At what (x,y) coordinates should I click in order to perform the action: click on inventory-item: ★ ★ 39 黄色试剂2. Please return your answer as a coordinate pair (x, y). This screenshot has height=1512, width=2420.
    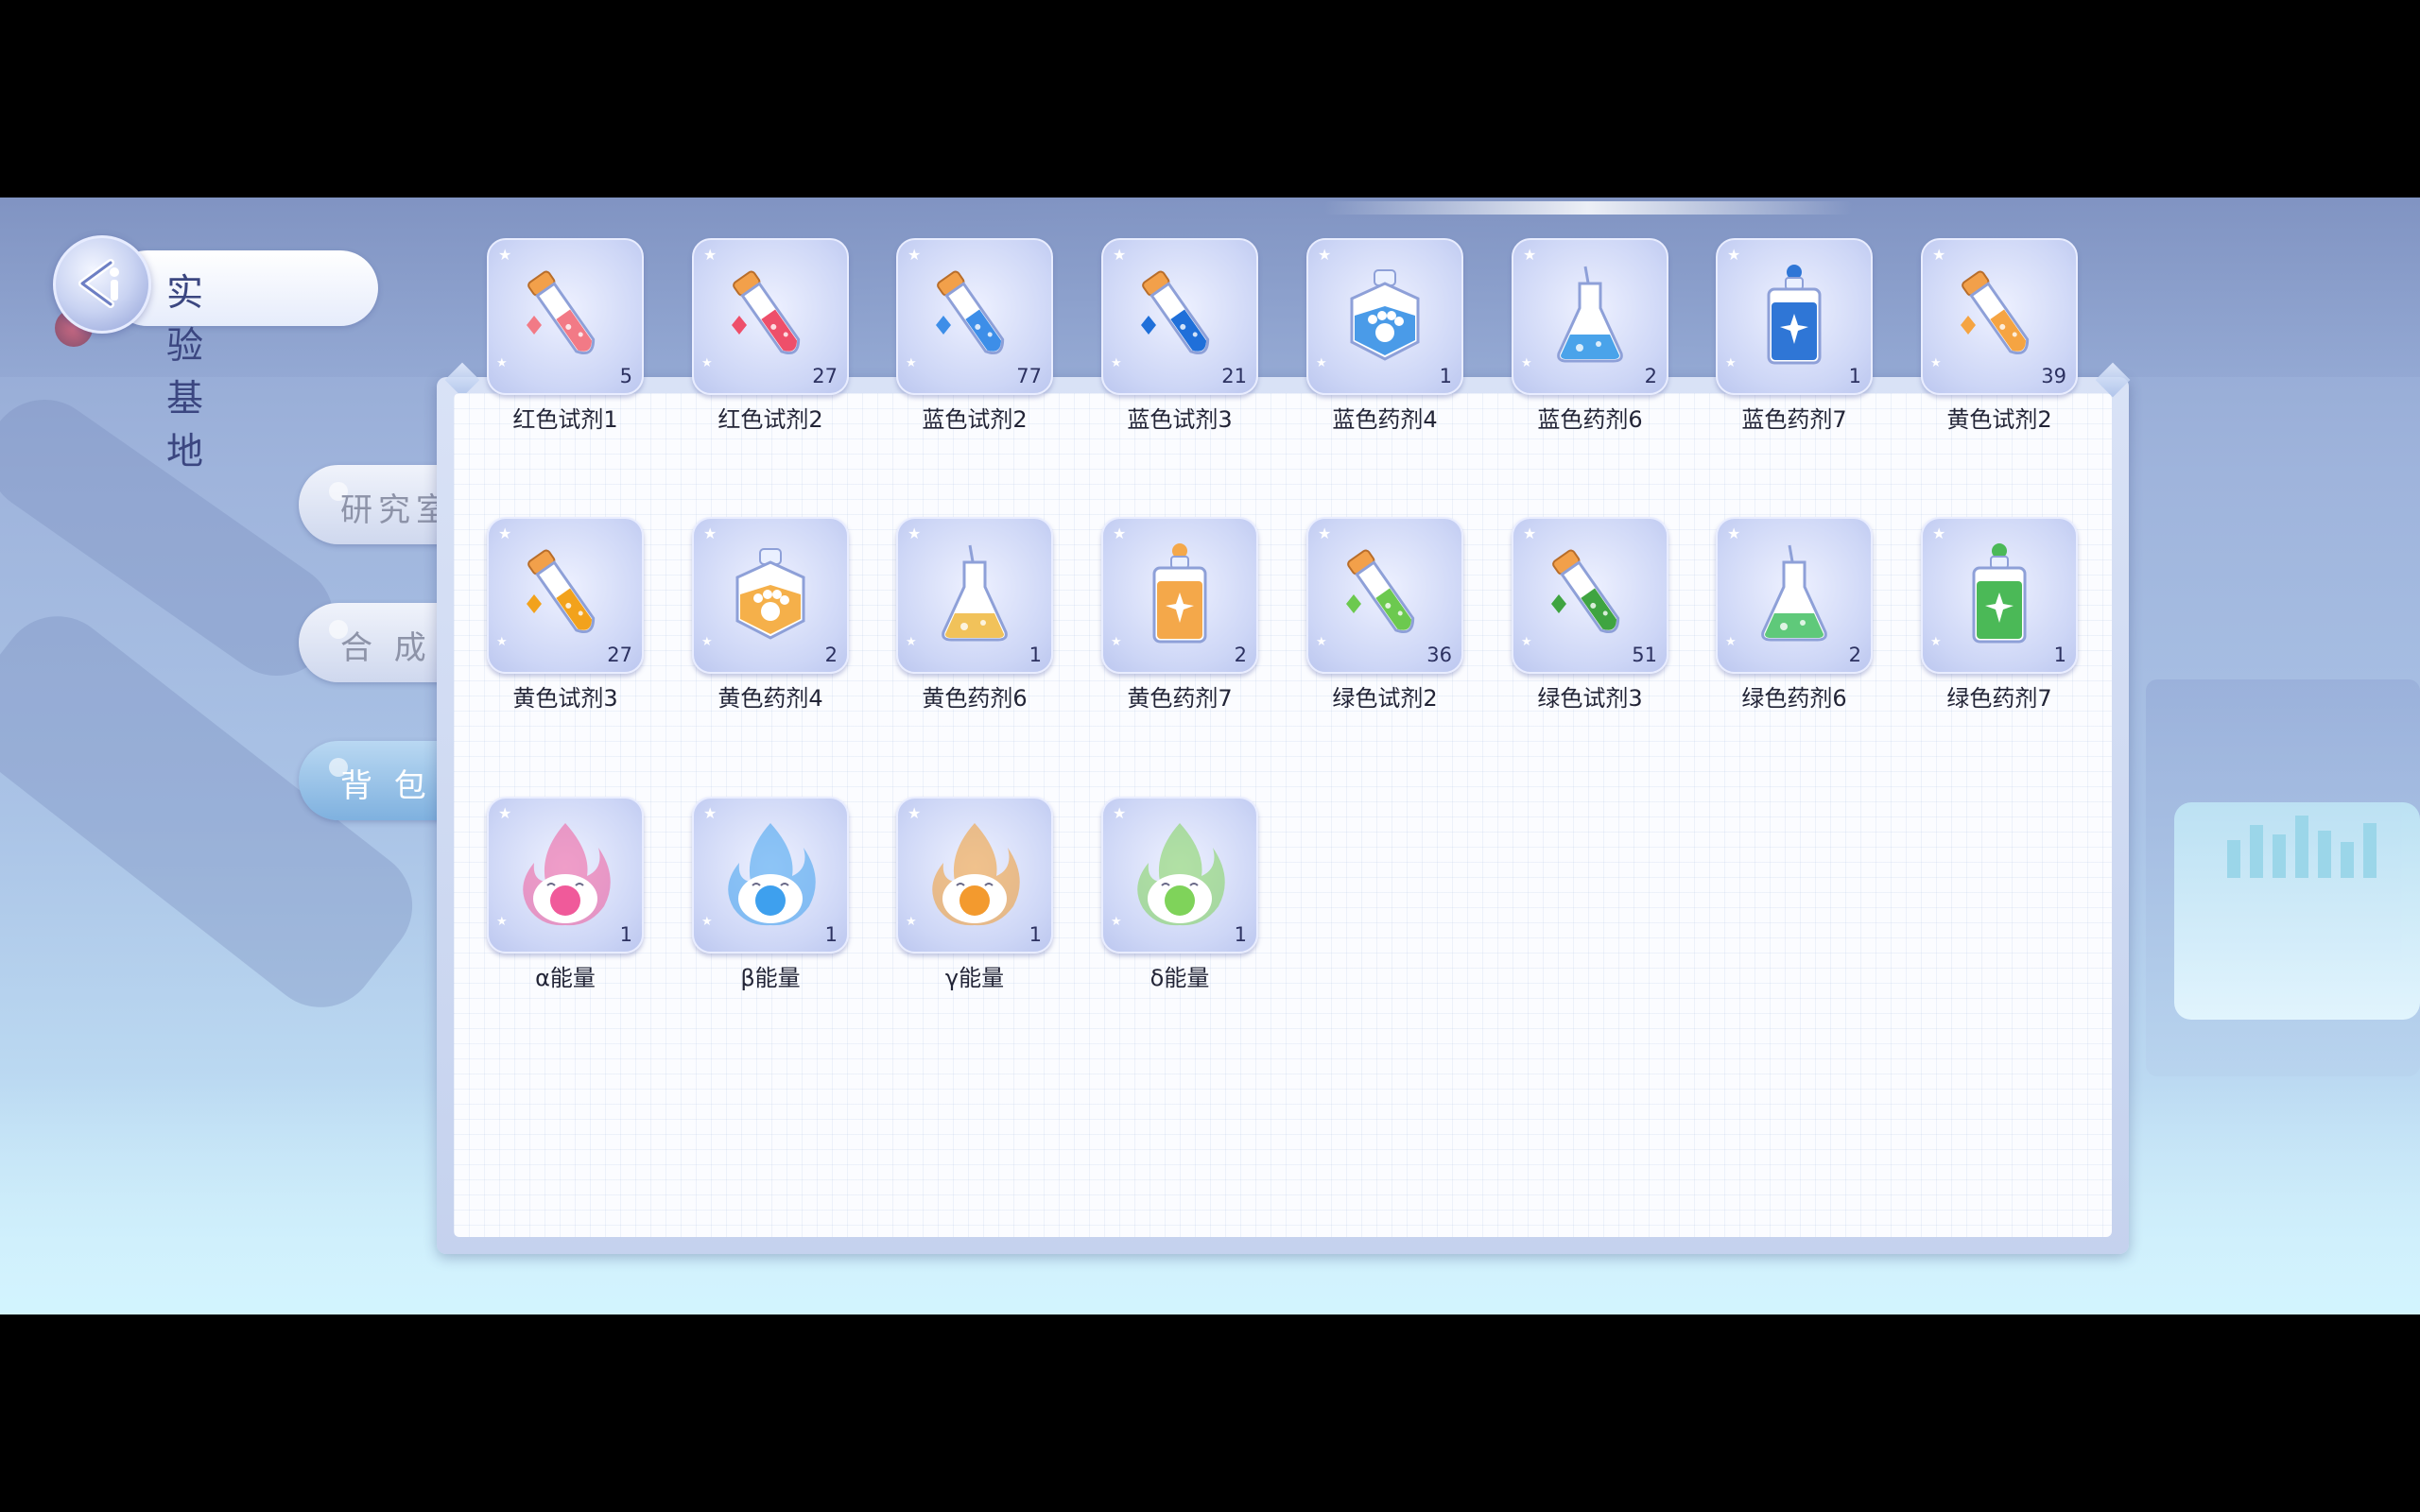
    Looking at the image, I should click on (2000, 337).